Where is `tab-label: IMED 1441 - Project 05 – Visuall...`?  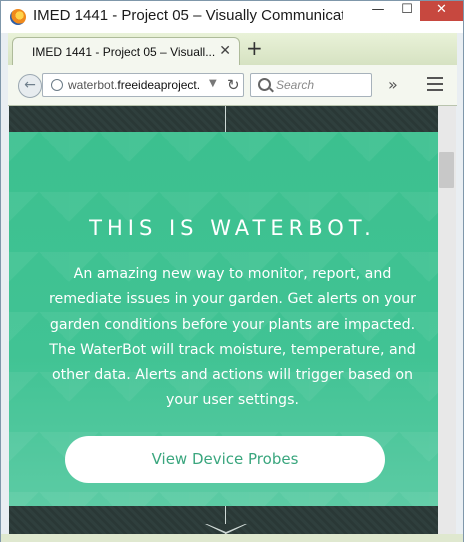 tab-label: IMED 1441 - Project 05 – Visuall... is located at coordinates (124, 52).